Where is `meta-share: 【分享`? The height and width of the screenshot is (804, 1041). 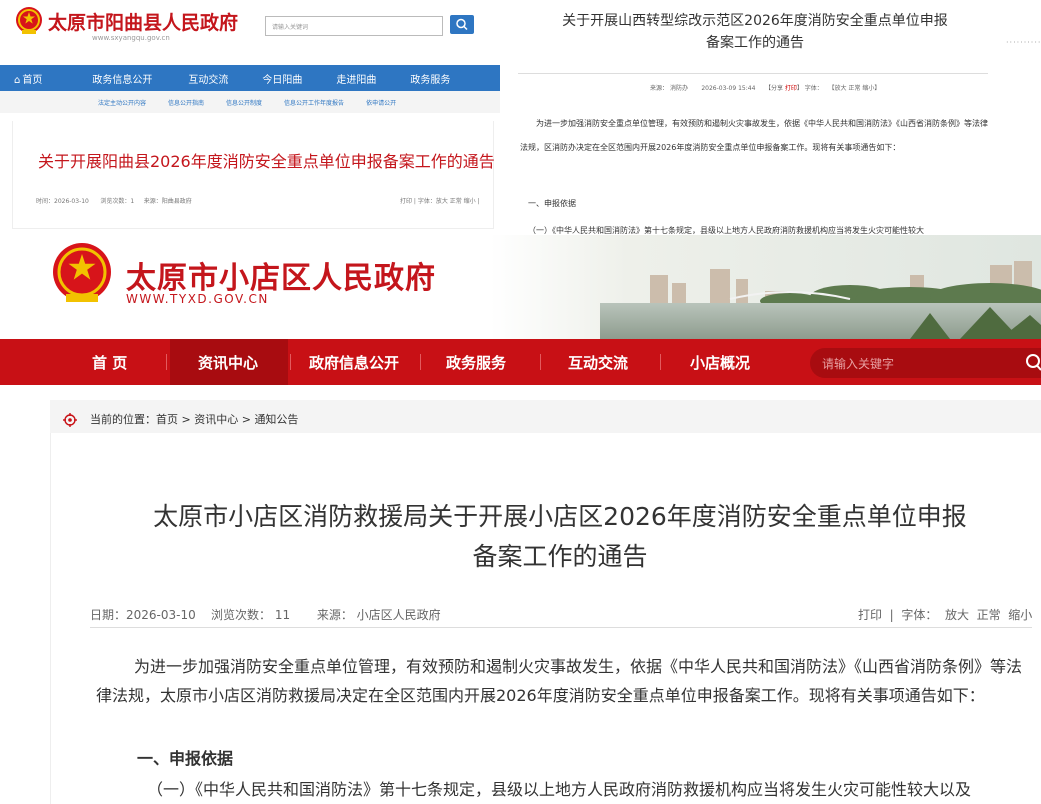
meta-share: 【分享 is located at coordinates (774, 88).